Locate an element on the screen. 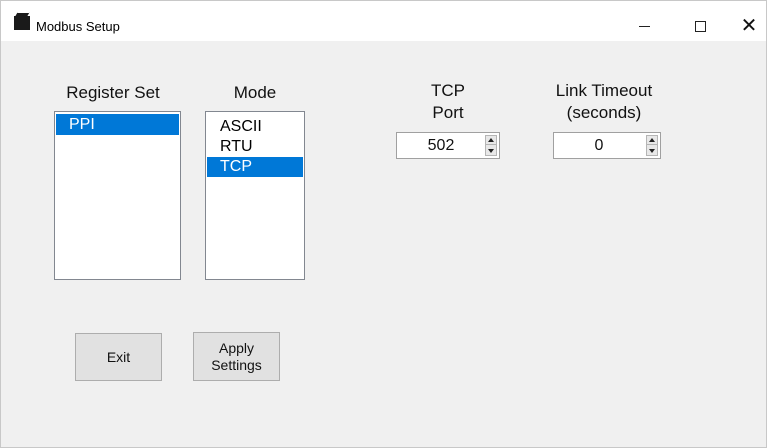 This screenshot has height=448, width=767. apply-settings-button: Apply Settings is located at coordinates (236, 356).